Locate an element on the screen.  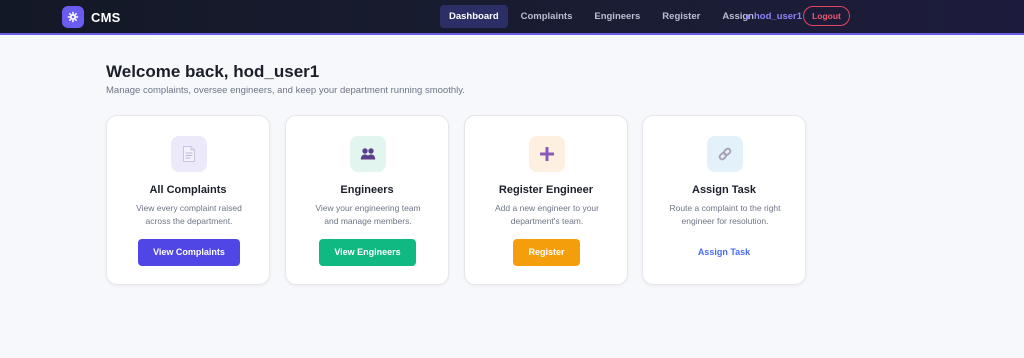
card-description-line: and manage members. is located at coordinates (368, 221).